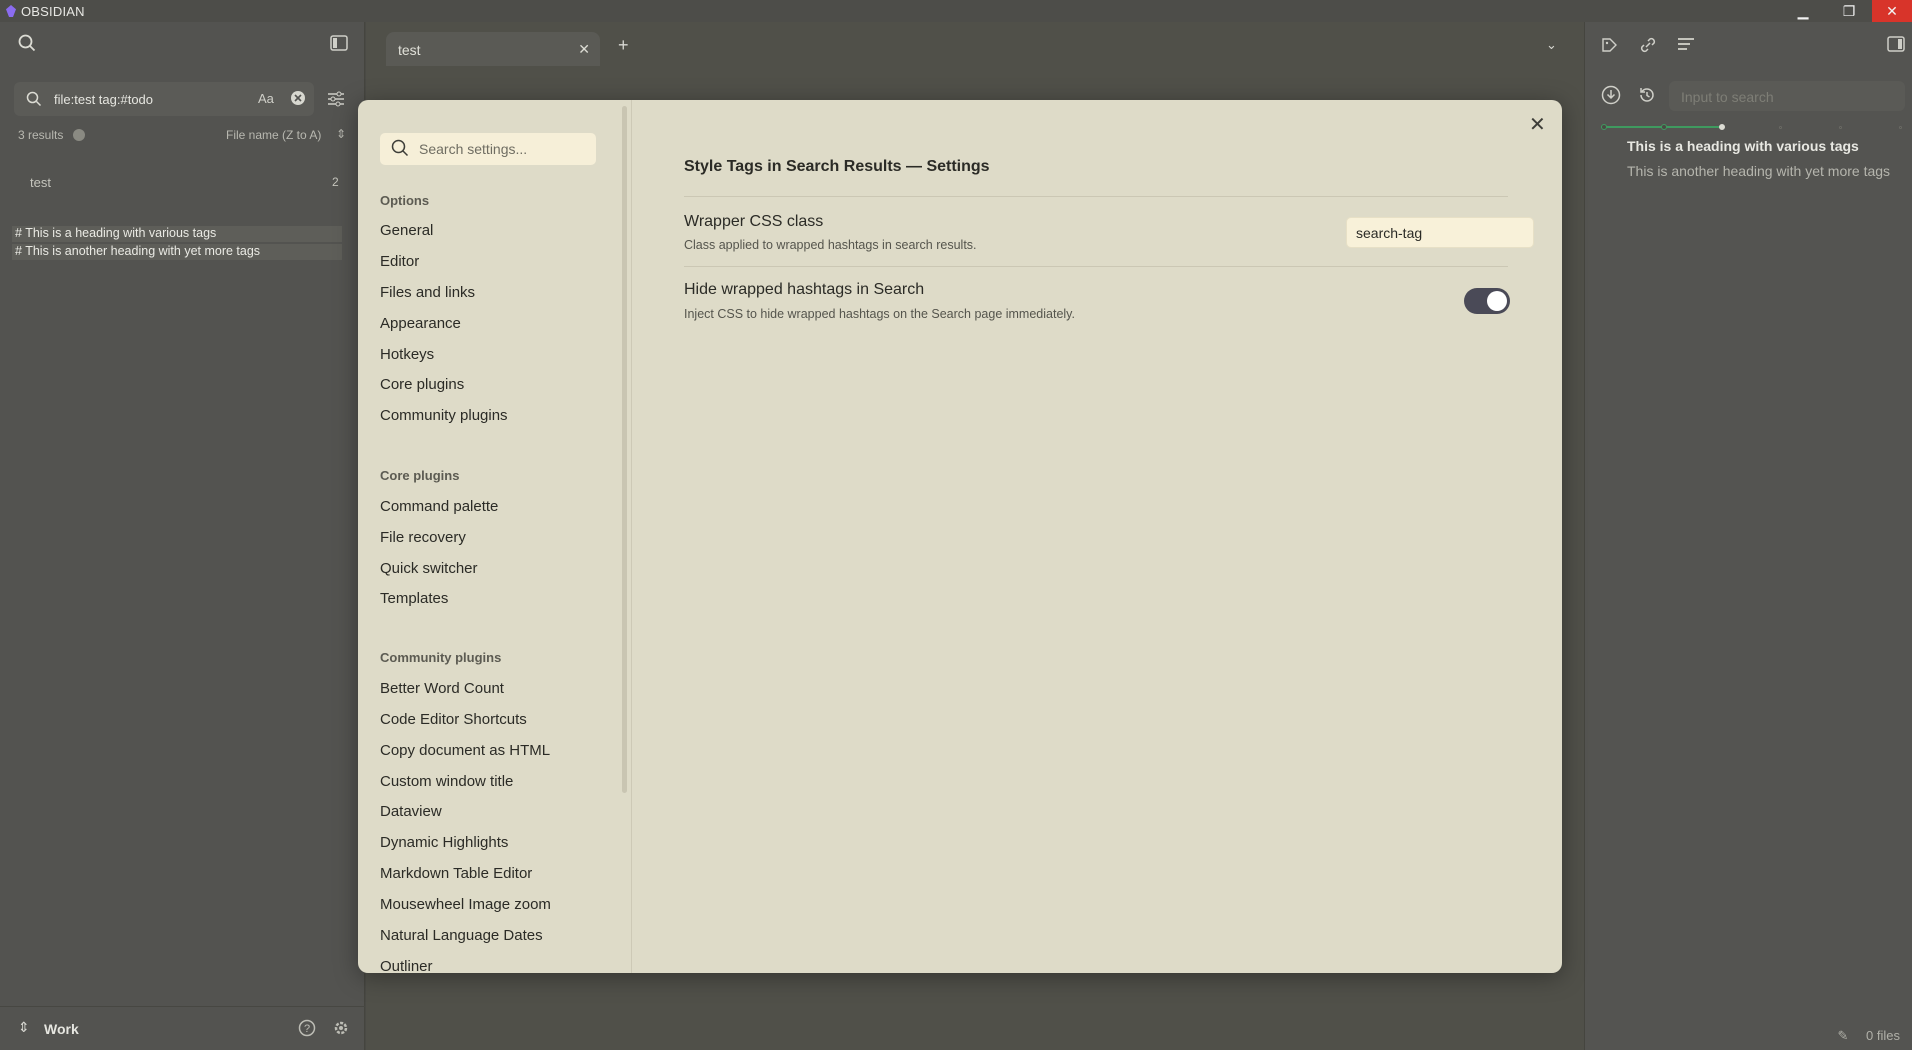 The image size is (1912, 1050). Describe the element at coordinates (624, 449) in the screenshot. I see `sidebar-scrollbar` at that location.